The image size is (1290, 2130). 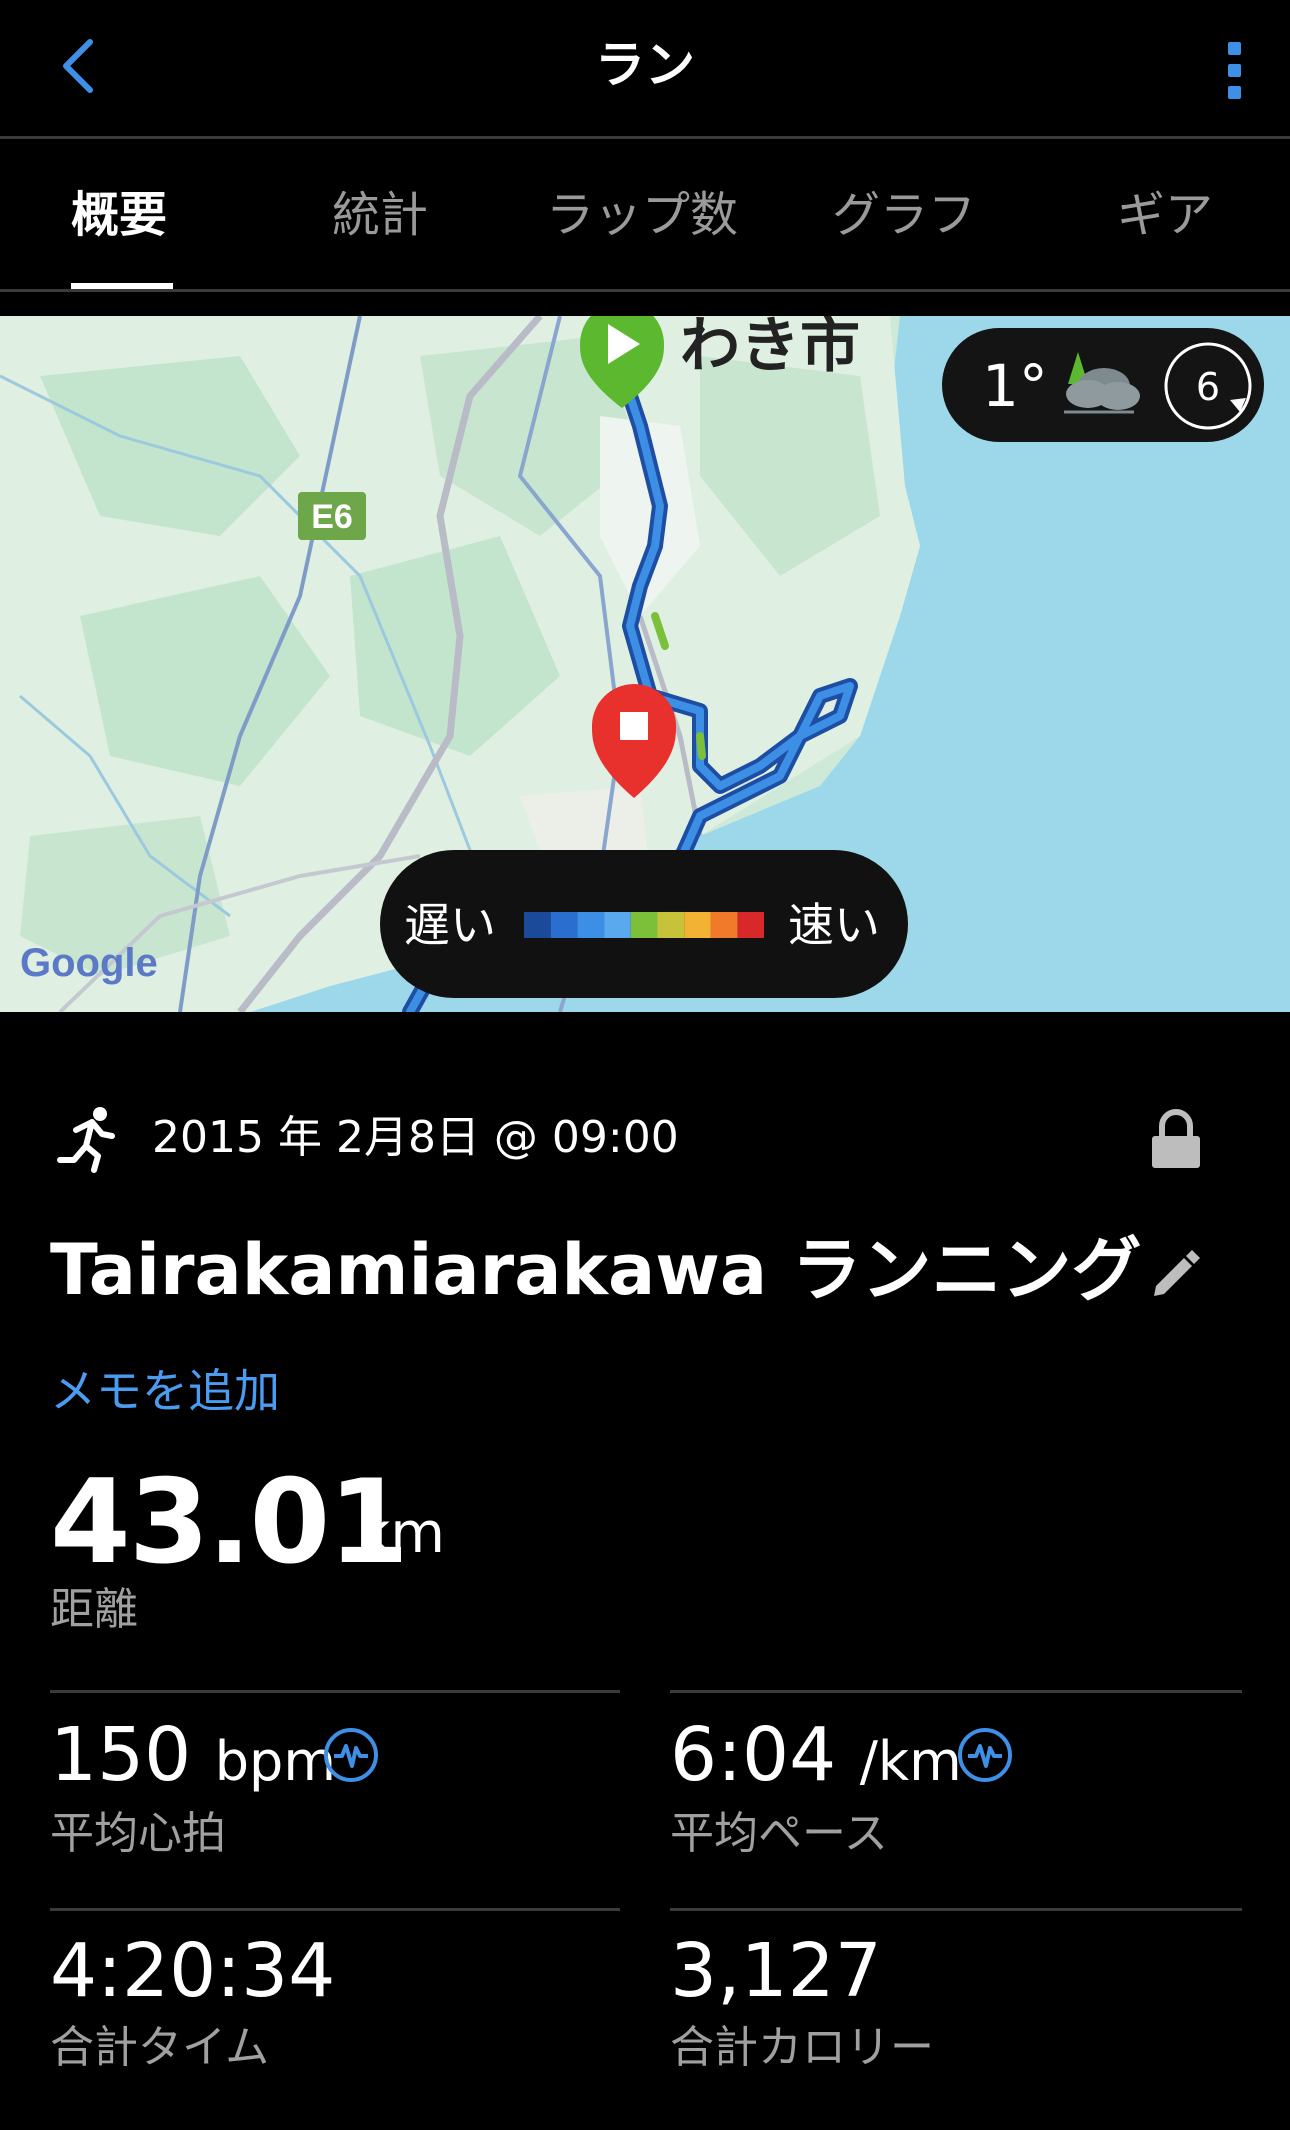 I want to click on tab-bar: 概要 統計 ラップ数 グラフ ギア, so click(x=645, y=215).